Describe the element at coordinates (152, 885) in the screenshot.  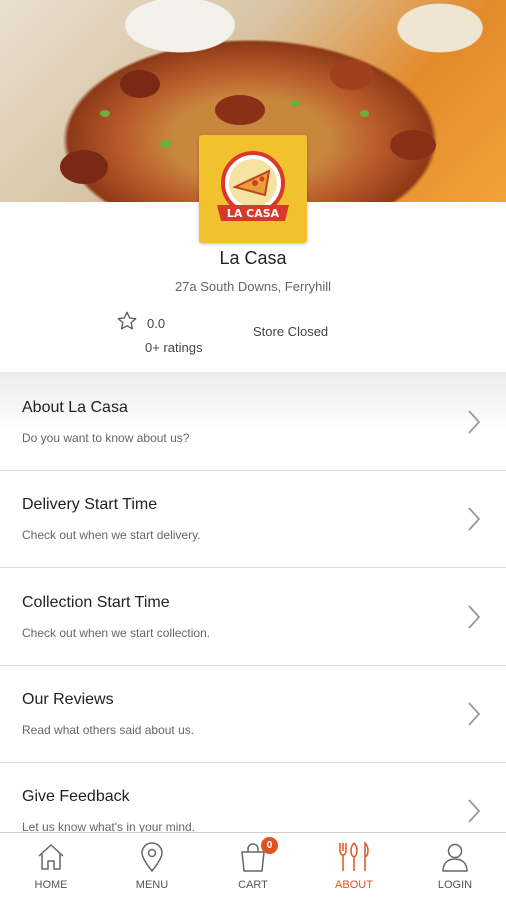
I see `nav-menu-label: MENU` at that location.